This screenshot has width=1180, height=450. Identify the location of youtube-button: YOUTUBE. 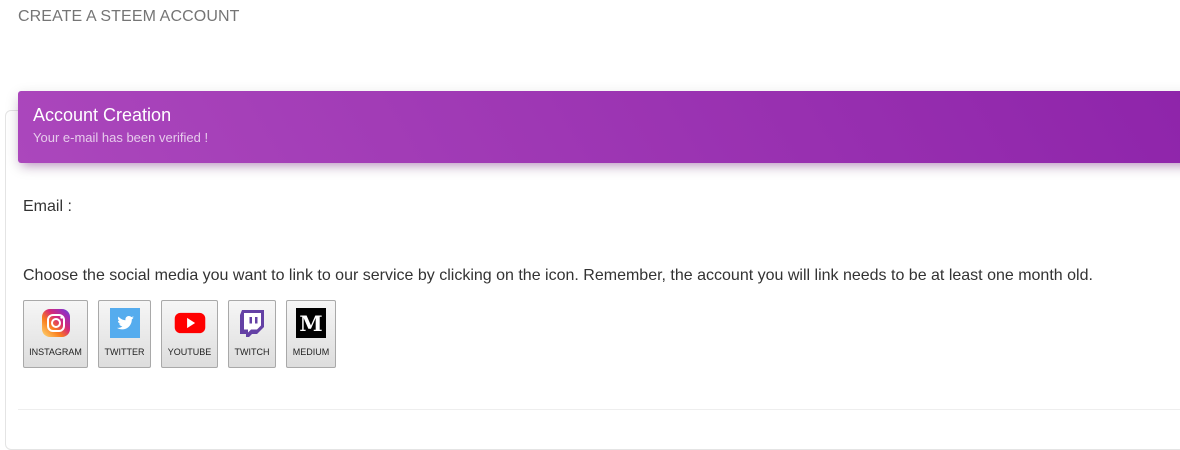
(189, 334).